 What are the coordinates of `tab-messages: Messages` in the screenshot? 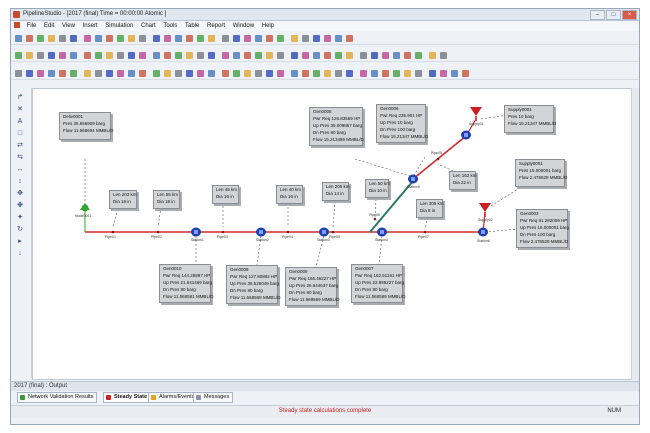 It's located at (213, 397).